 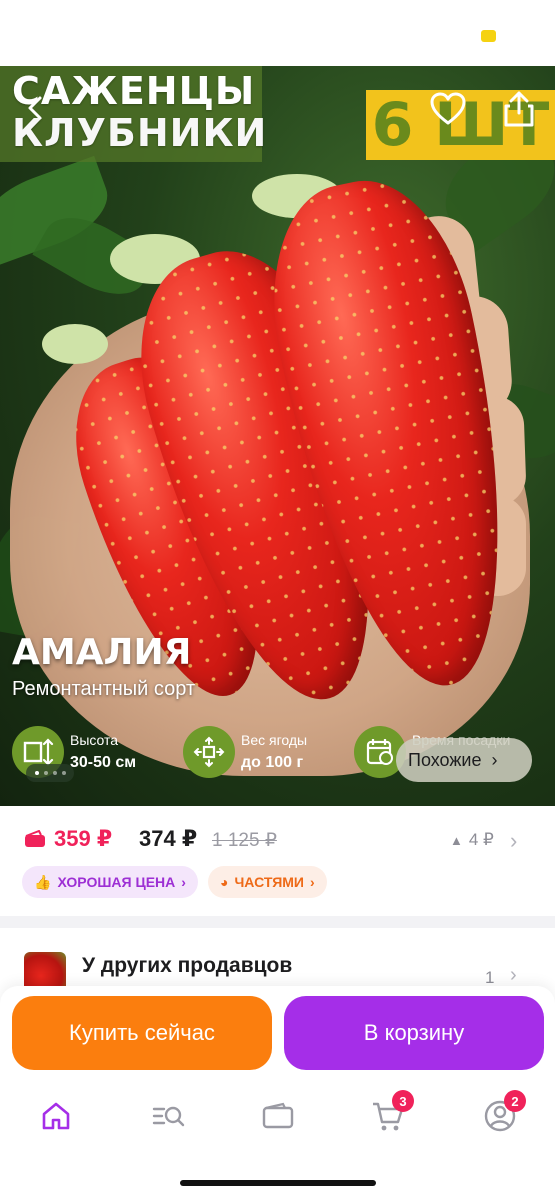 I want to click on similar-products-button: Похожие ›, so click(x=464, y=760).